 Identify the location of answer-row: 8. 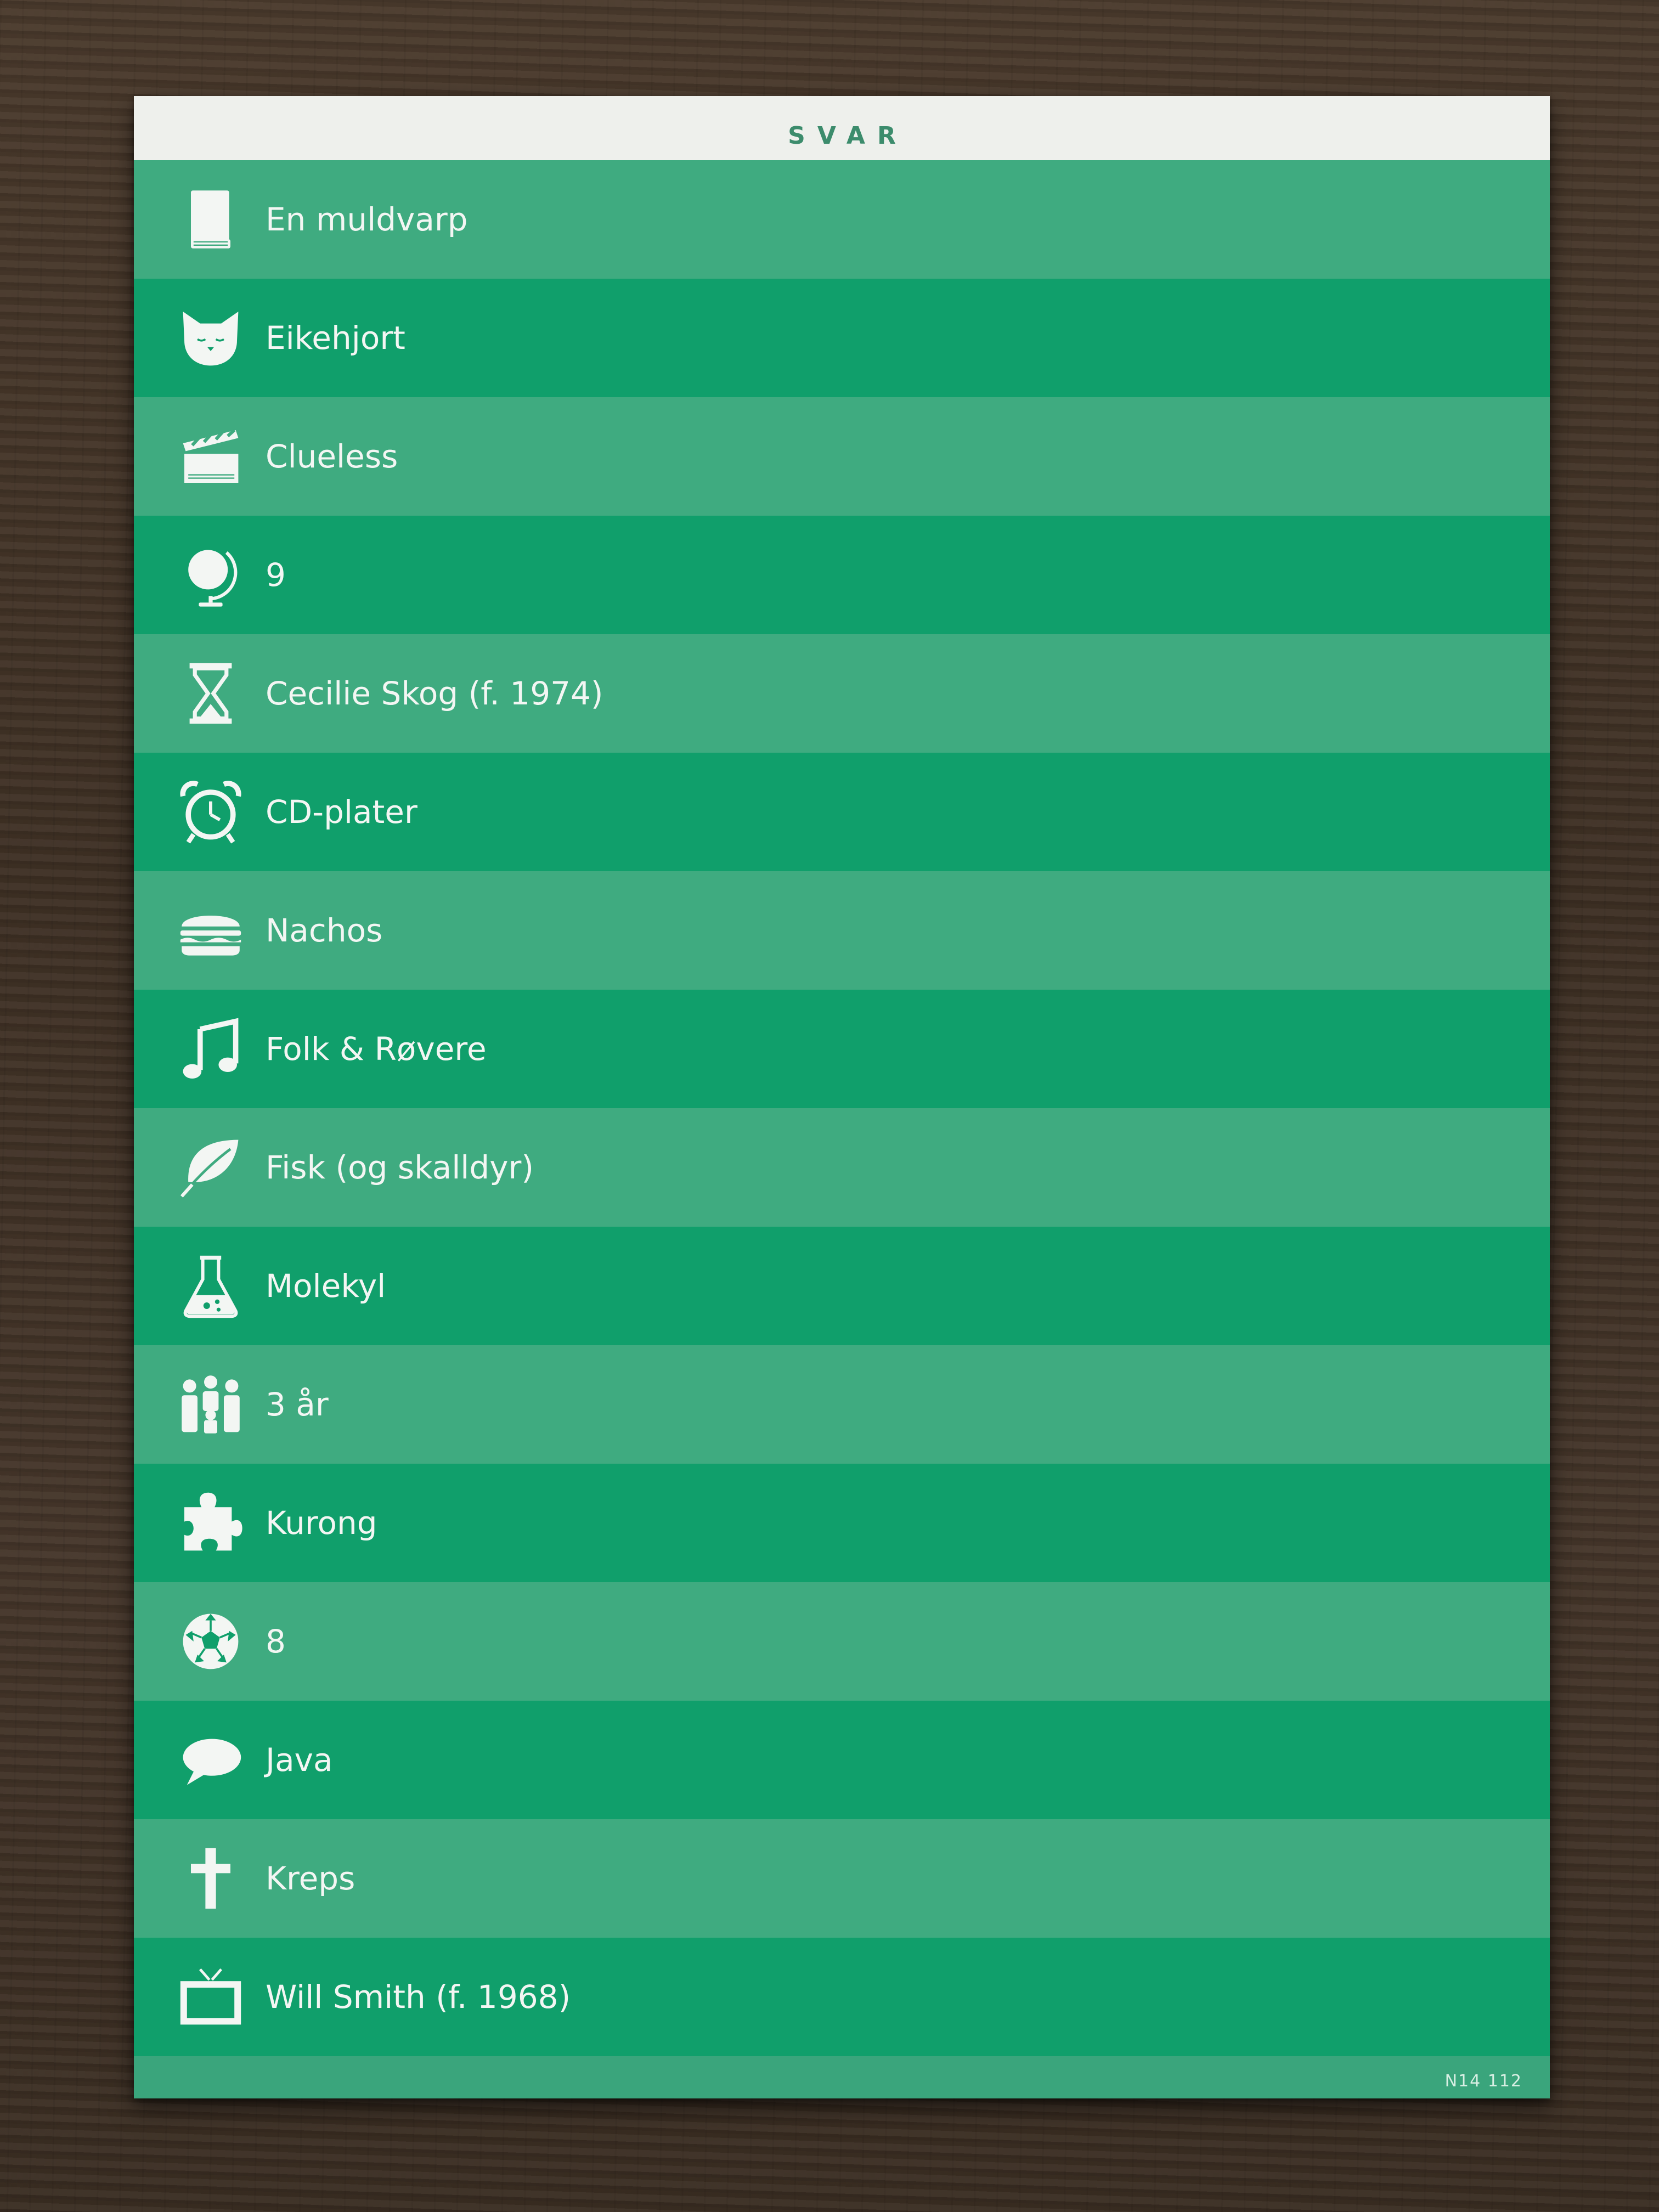
(842, 1641).